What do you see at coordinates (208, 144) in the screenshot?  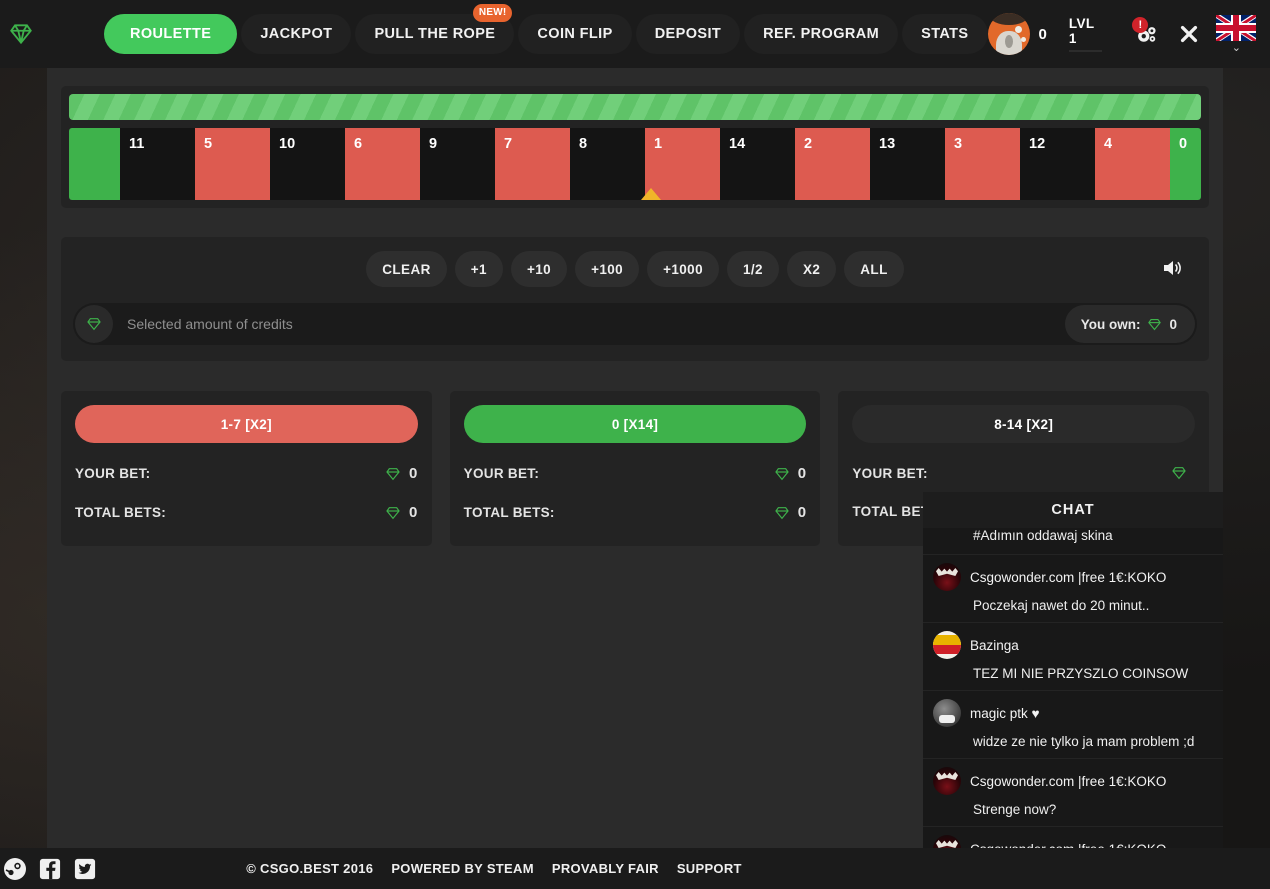 I see `roulette-tile-number: 5` at bounding box center [208, 144].